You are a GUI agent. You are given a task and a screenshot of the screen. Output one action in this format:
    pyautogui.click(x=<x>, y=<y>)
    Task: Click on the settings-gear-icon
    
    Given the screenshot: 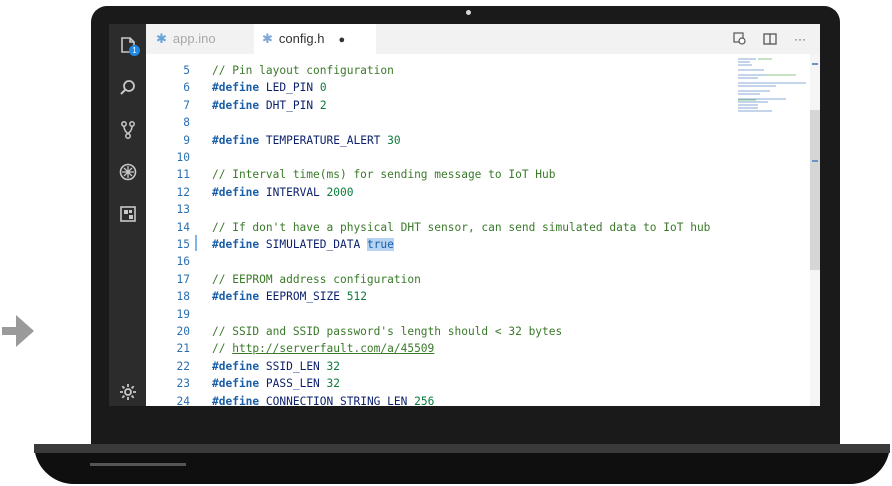 What is the action you would take?
    pyautogui.click(x=128, y=392)
    